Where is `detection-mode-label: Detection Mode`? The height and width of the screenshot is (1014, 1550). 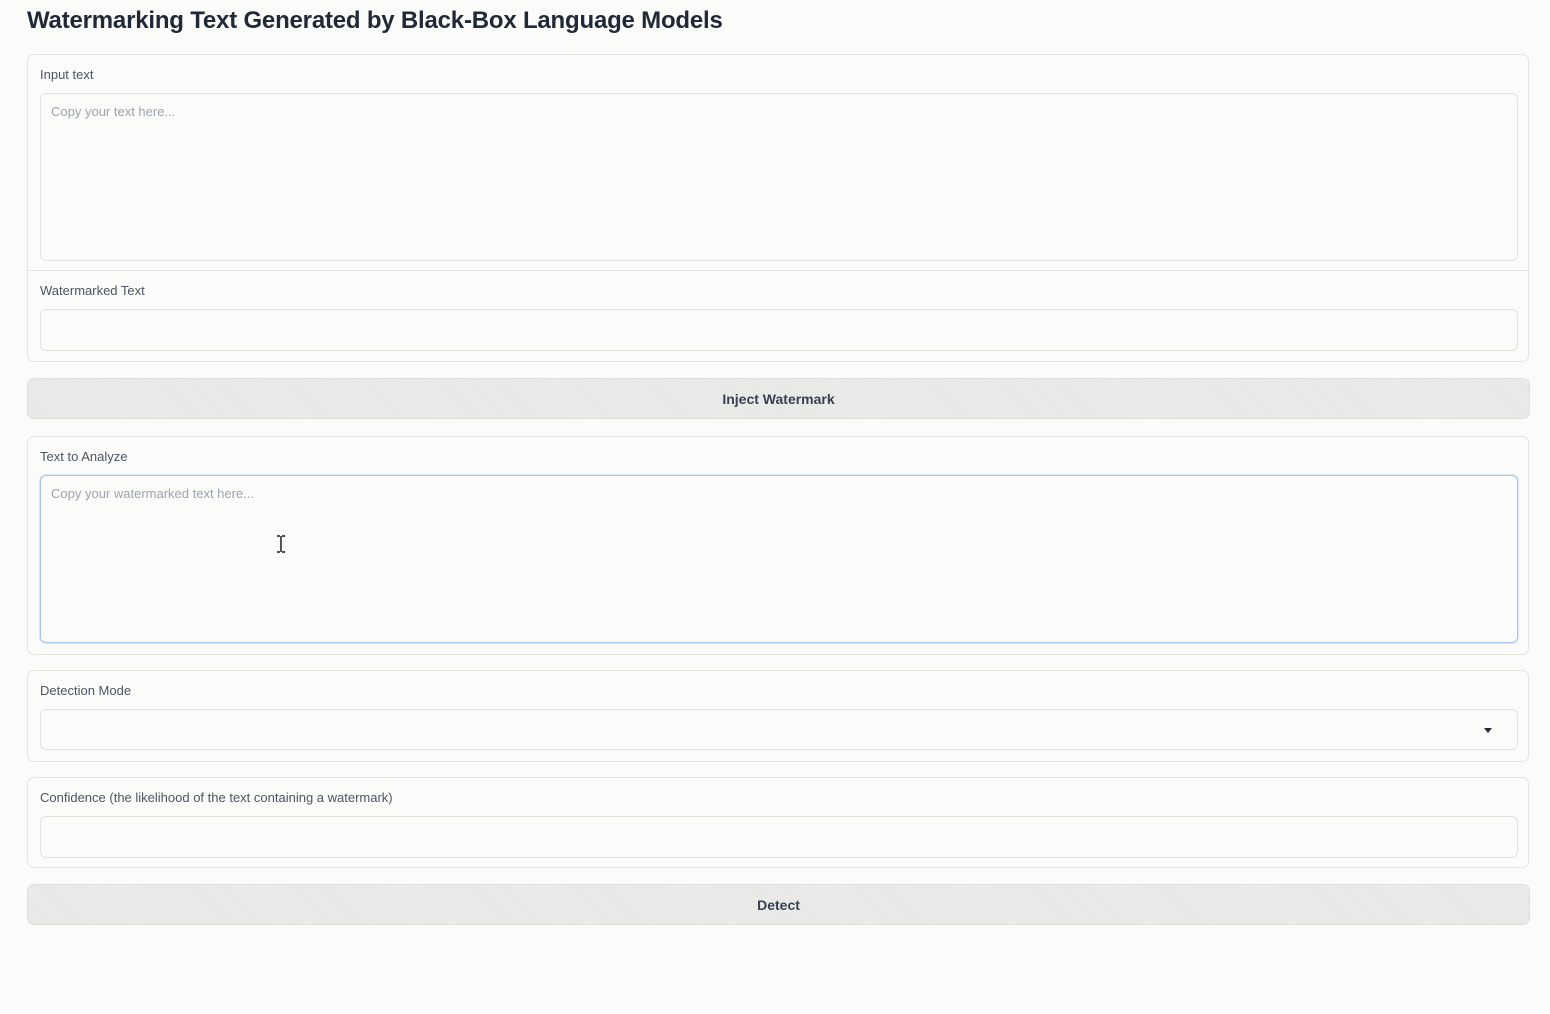 detection-mode-label: Detection Mode is located at coordinates (86, 690).